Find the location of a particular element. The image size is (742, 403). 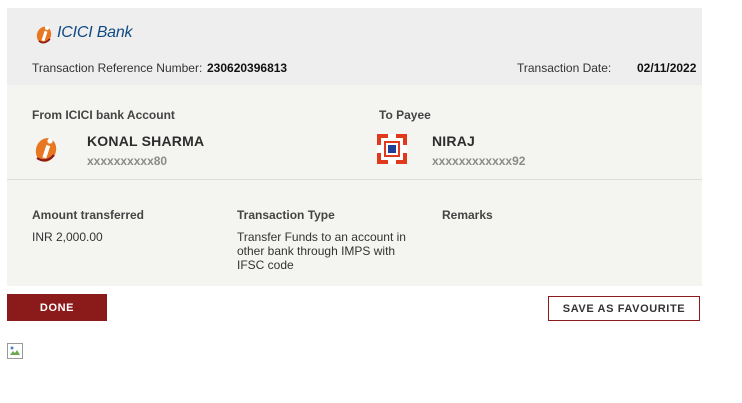

payee-account-number: xxxxxxxxxxxx92 is located at coordinates (479, 161).